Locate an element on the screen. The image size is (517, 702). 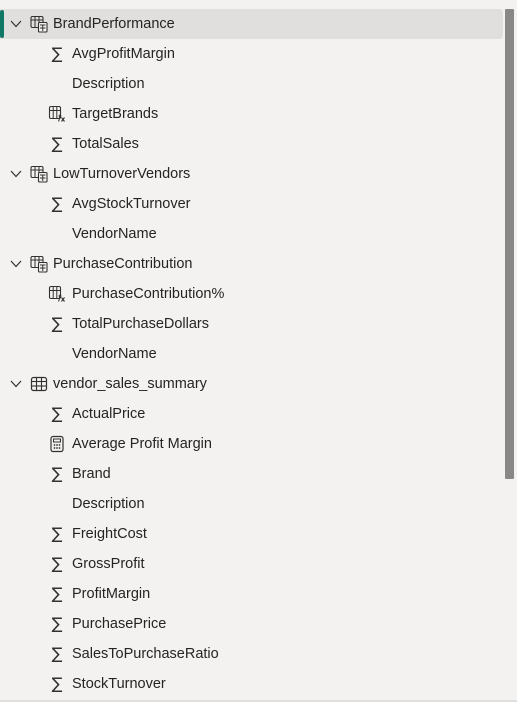
field-row: ∑ AvgStockTurnover is located at coordinates (251, 204).